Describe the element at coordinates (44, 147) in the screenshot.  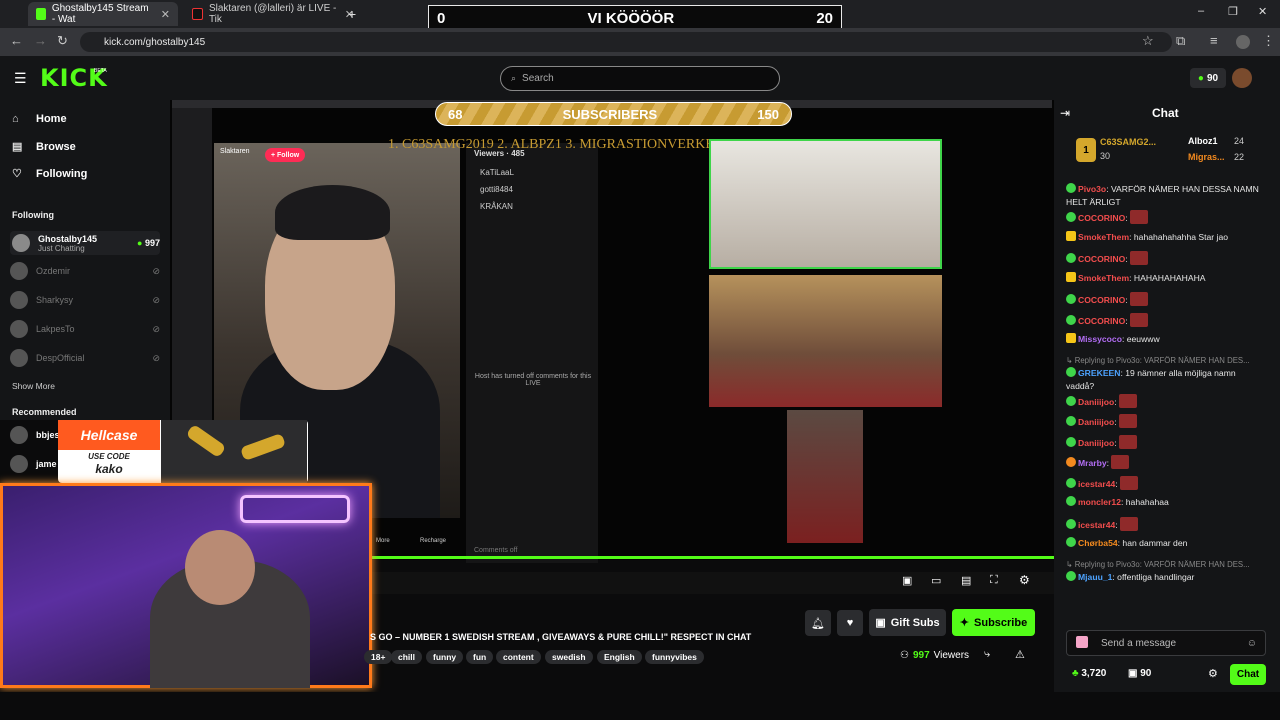
I see `nav-browse: ▤ Browse` at that location.